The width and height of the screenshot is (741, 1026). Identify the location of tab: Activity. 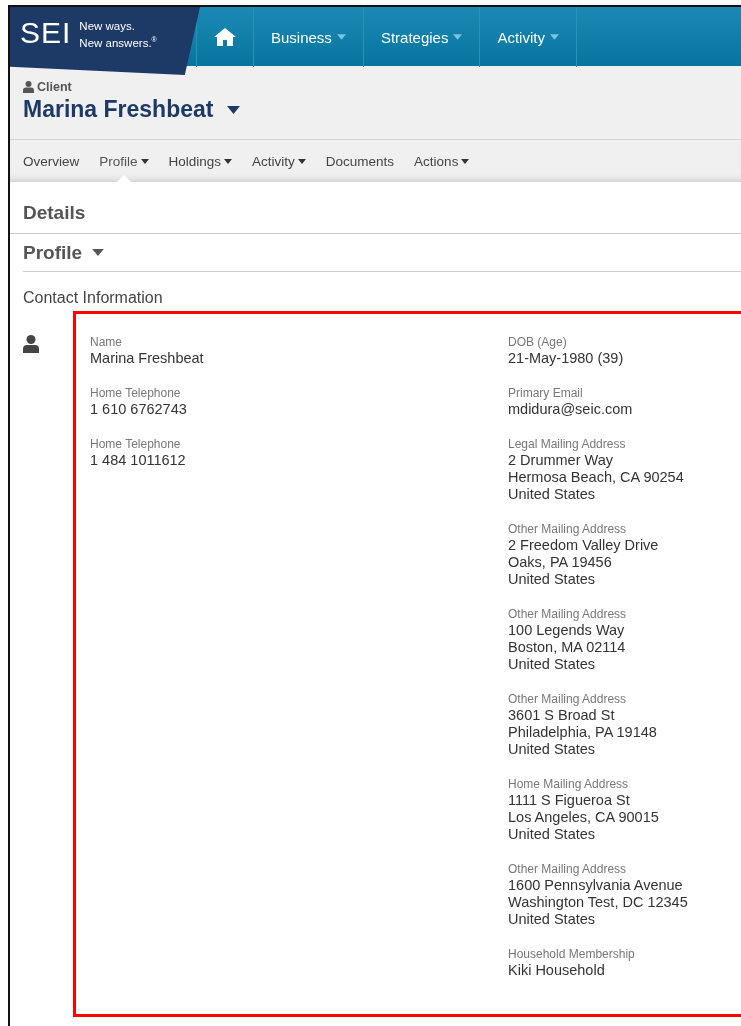
(279, 161).